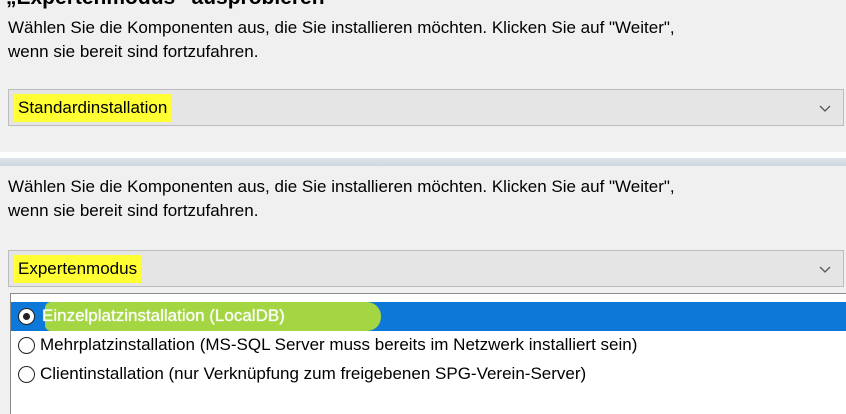  I want to click on option-einzelplatz: Einzelplatzinstallation (LocalDB), so click(428, 316).